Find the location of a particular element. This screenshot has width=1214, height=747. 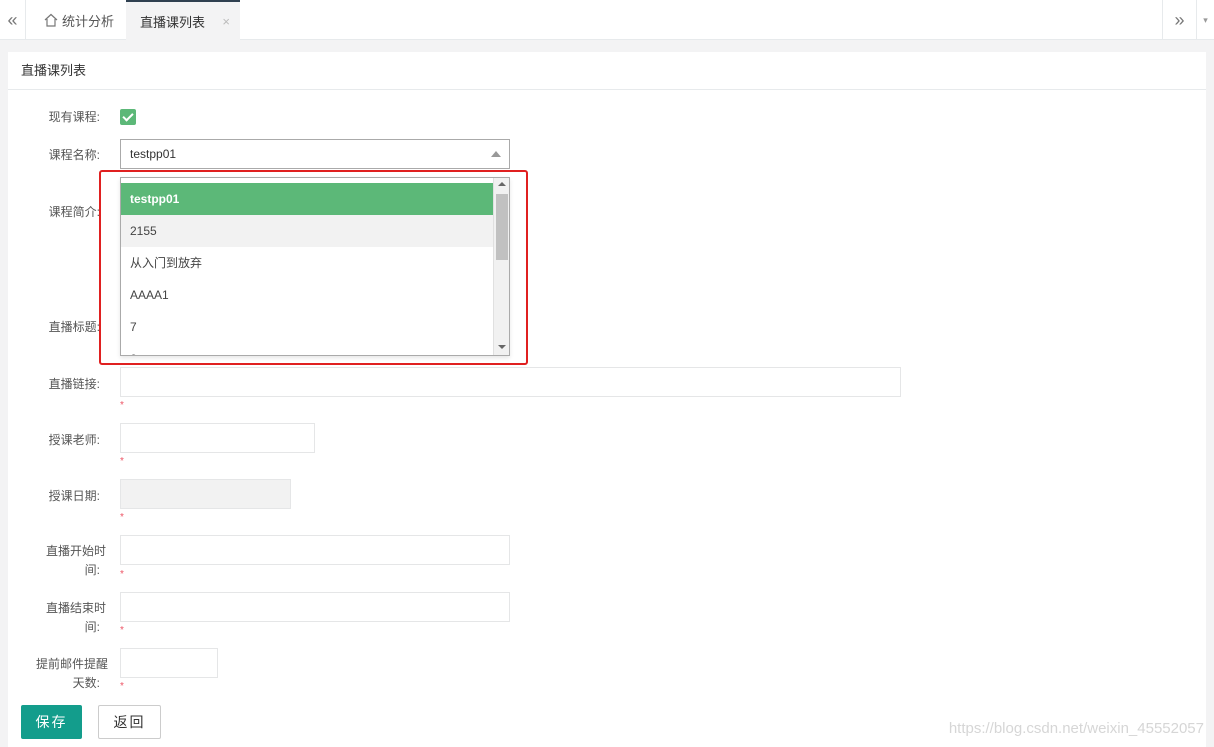

teacher-input is located at coordinates (217, 438).